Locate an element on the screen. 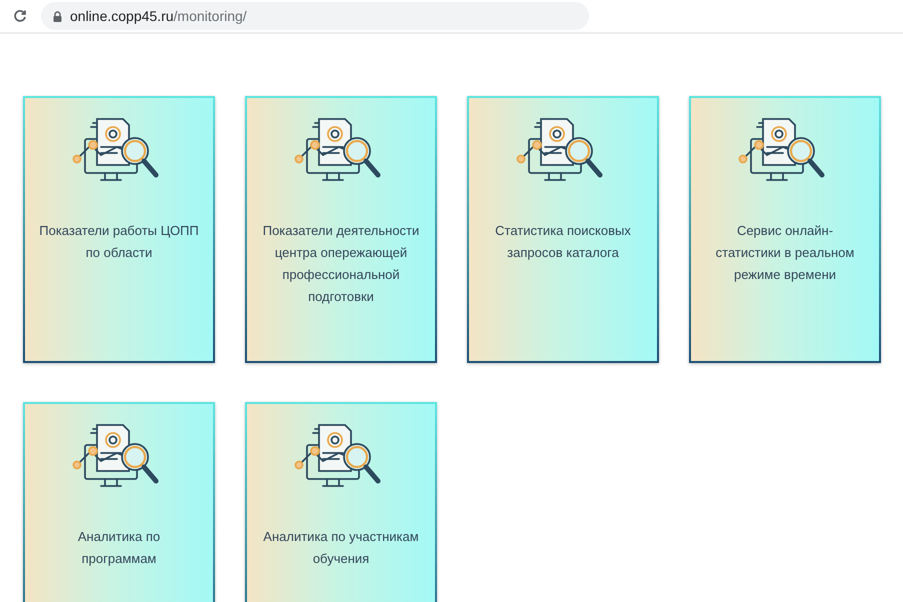 Image resolution: width=903 pixels, height=602 pixels. monitoring-card: Статистика поисковых запросов каталога is located at coordinates (563, 229).